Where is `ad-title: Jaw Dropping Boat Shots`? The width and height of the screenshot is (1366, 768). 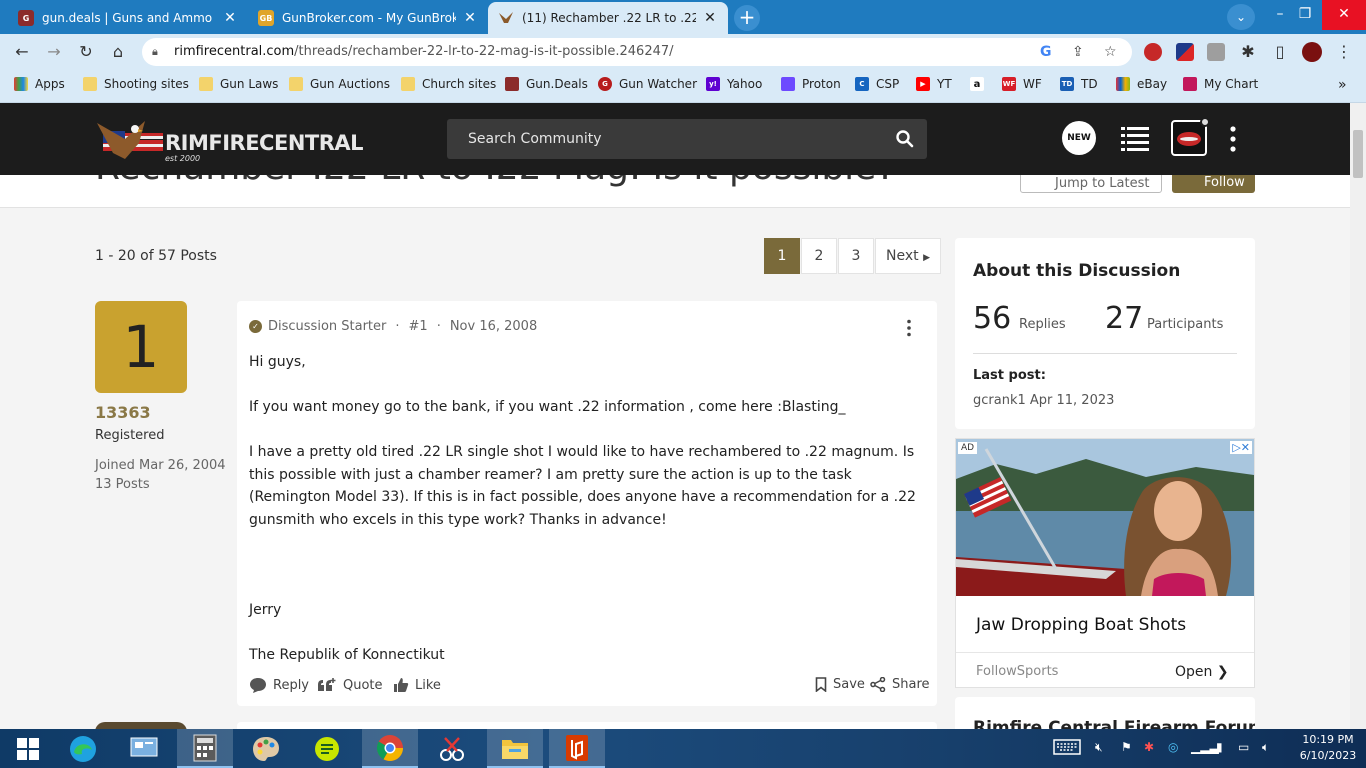 ad-title: Jaw Dropping Boat Shots is located at coordinates (1081, 625).